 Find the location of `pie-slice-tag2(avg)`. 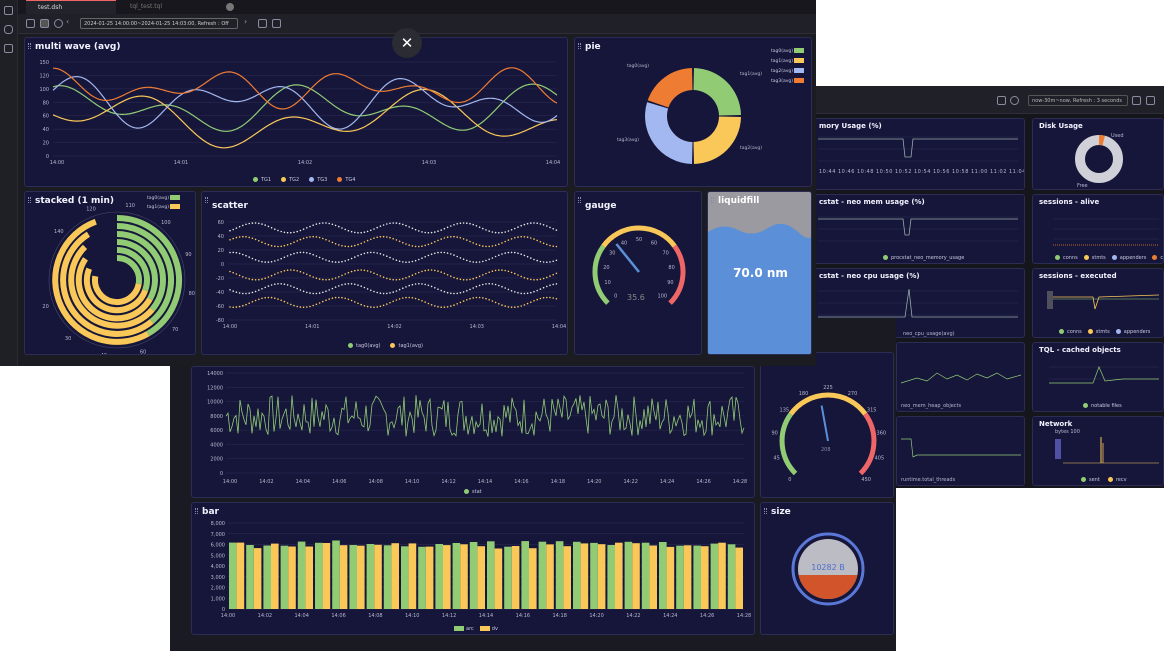

pie-slice-tag2(avg) is located at coordinates (669, 133).